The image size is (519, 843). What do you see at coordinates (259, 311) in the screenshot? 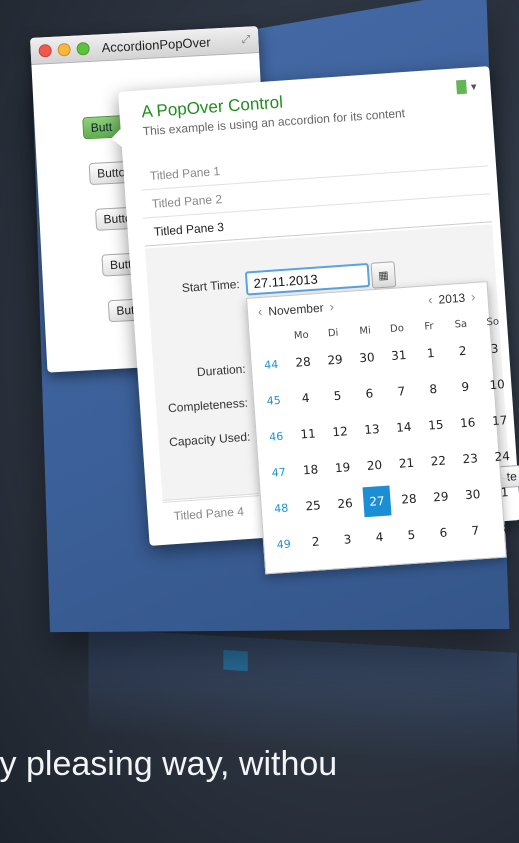
I see `prev-month-icon: ‹` at bounding box center [259, 311].